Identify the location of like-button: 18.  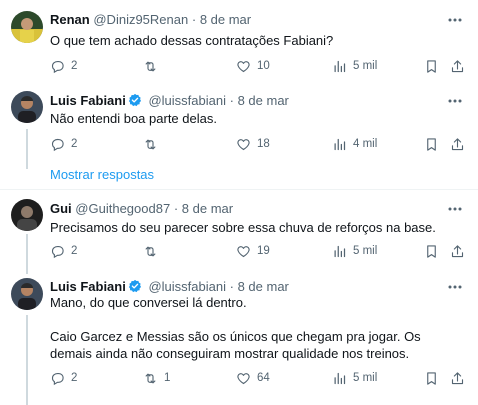
(253, 144).